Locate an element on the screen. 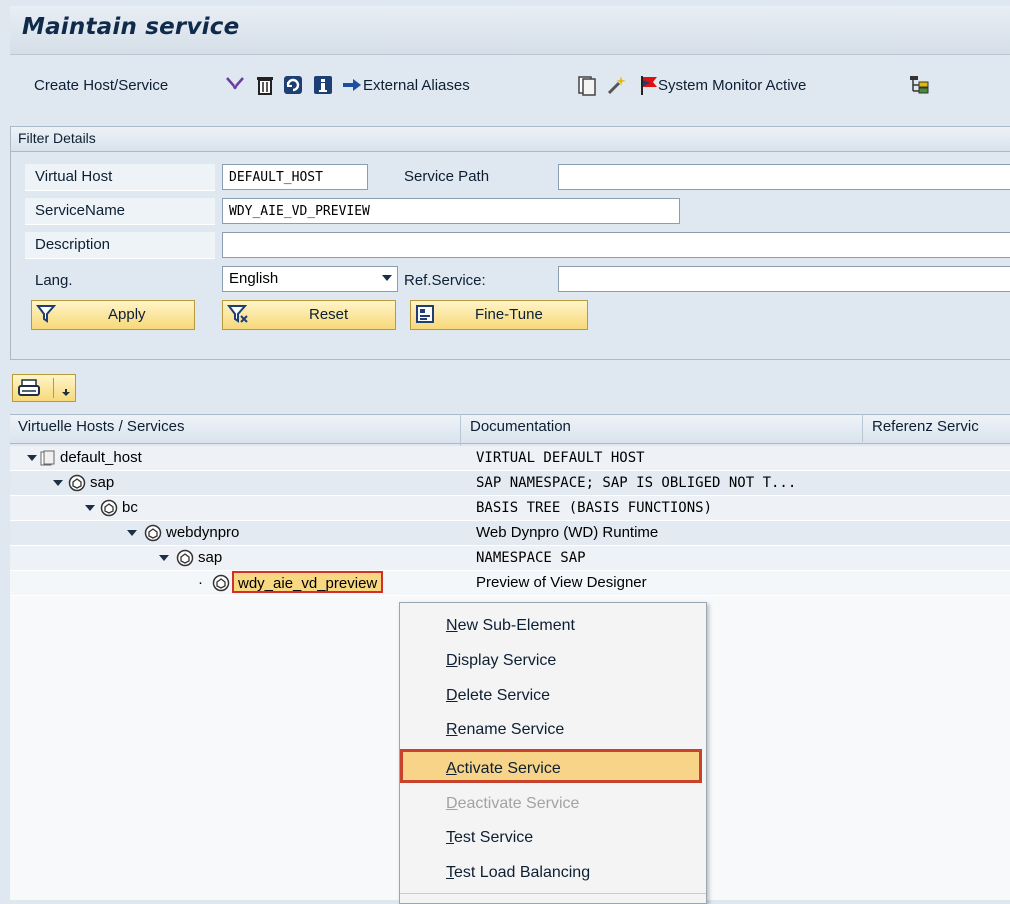  tree-row: default_host VIRTUAL DEFAULT HOST is located at coordinates (510, 458).